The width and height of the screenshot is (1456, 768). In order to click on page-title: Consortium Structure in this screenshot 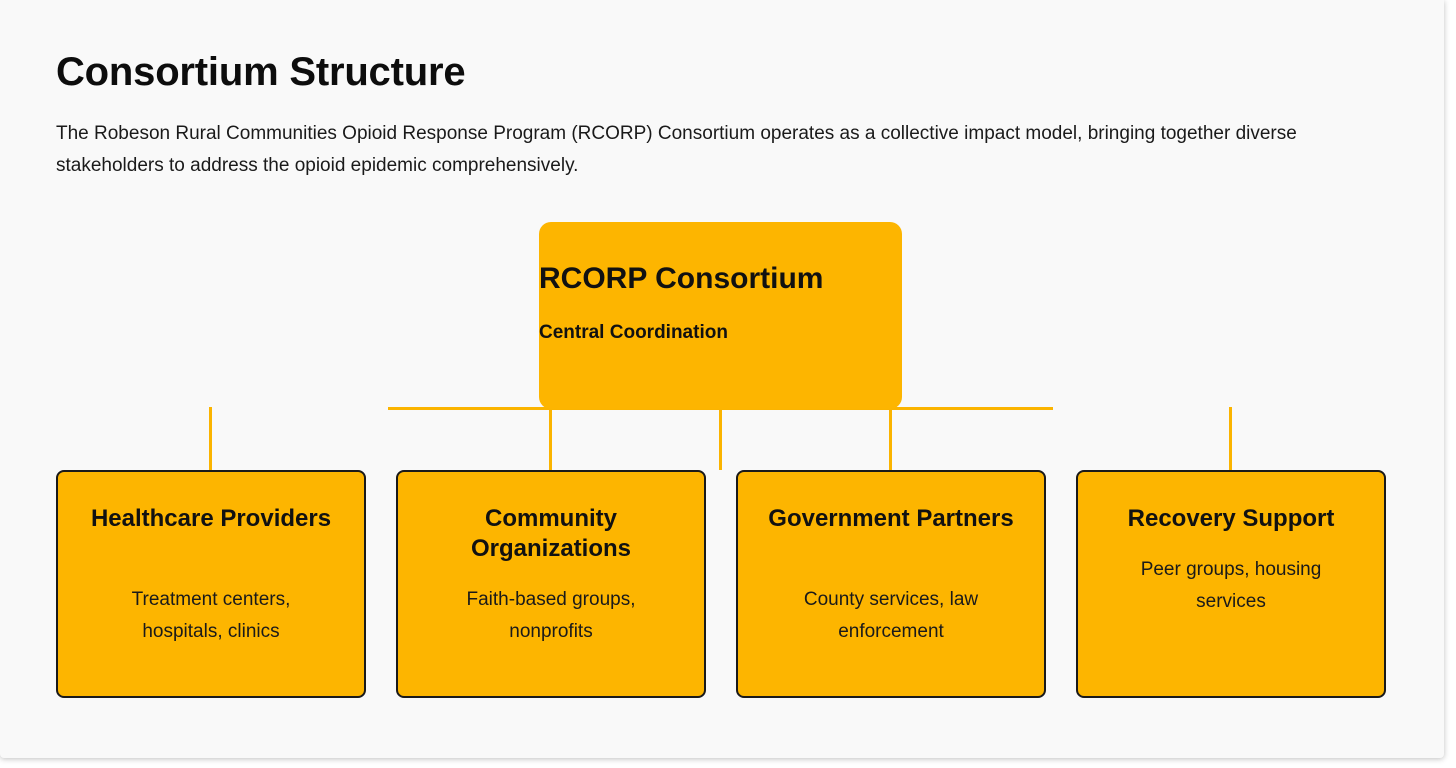, I will do `click(261, 72)`.